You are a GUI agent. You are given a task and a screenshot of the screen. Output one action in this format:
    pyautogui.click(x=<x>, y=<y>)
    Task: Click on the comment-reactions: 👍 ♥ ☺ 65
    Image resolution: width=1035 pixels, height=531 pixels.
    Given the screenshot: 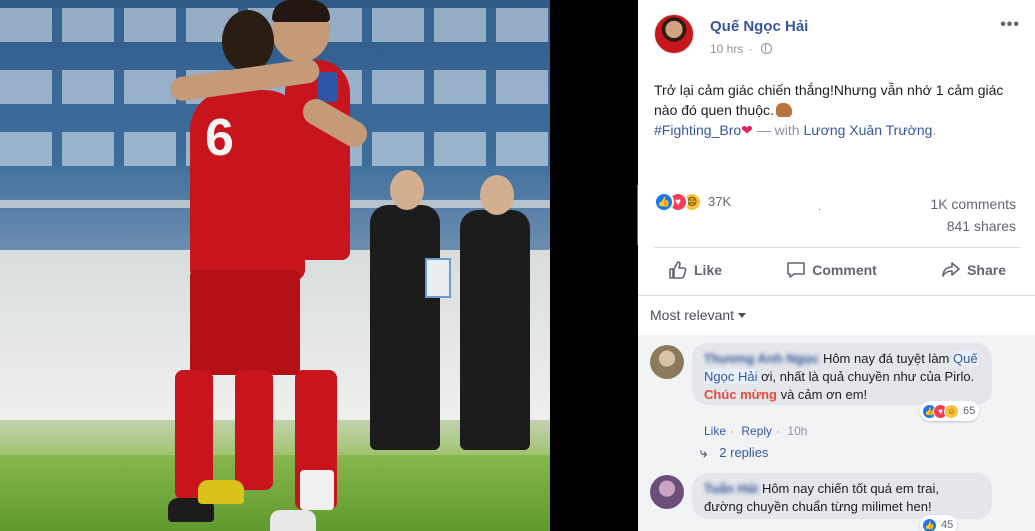 What is the action you would take?
    pyautogui.click(x=950, y=411)
    